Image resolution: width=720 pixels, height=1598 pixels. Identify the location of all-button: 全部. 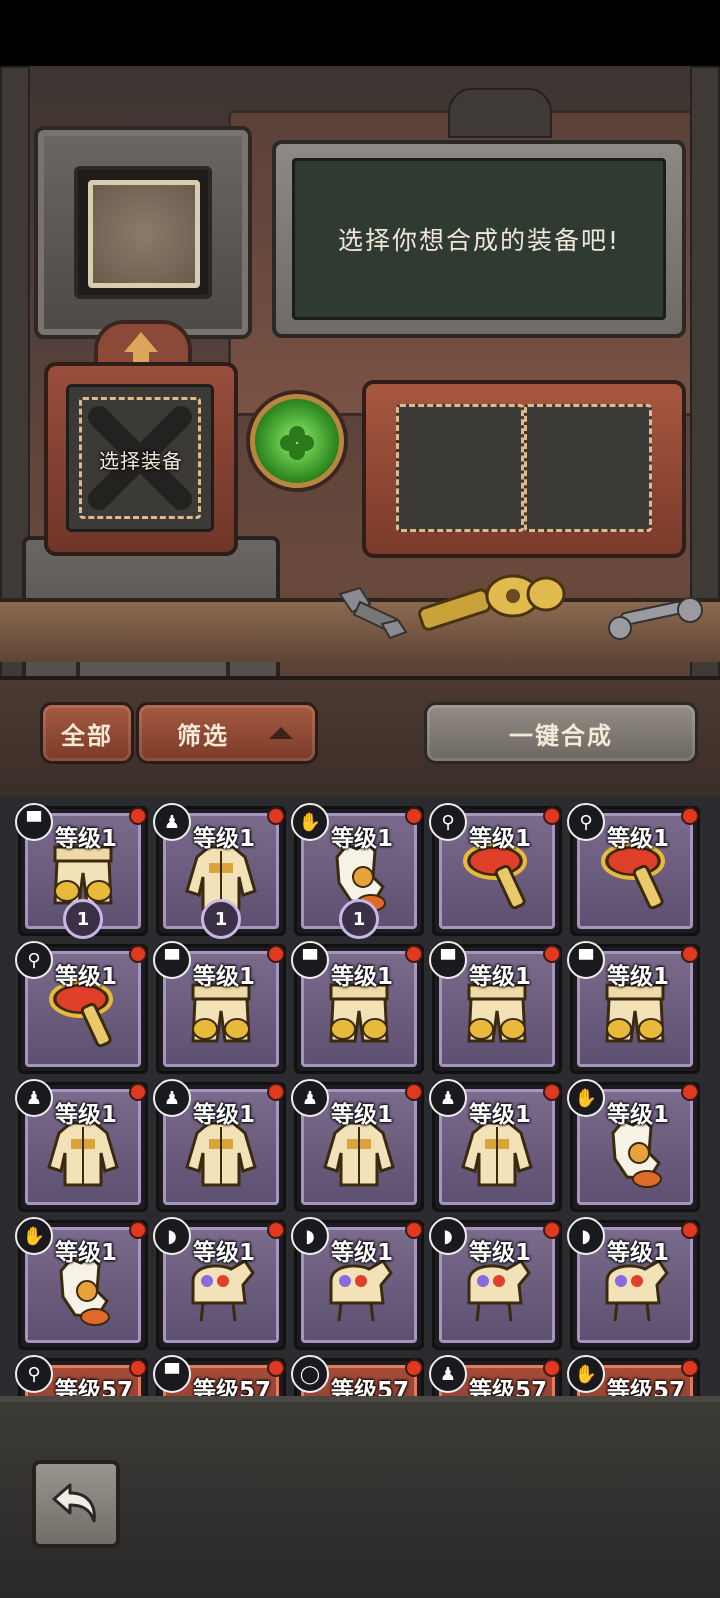
(87, 733).